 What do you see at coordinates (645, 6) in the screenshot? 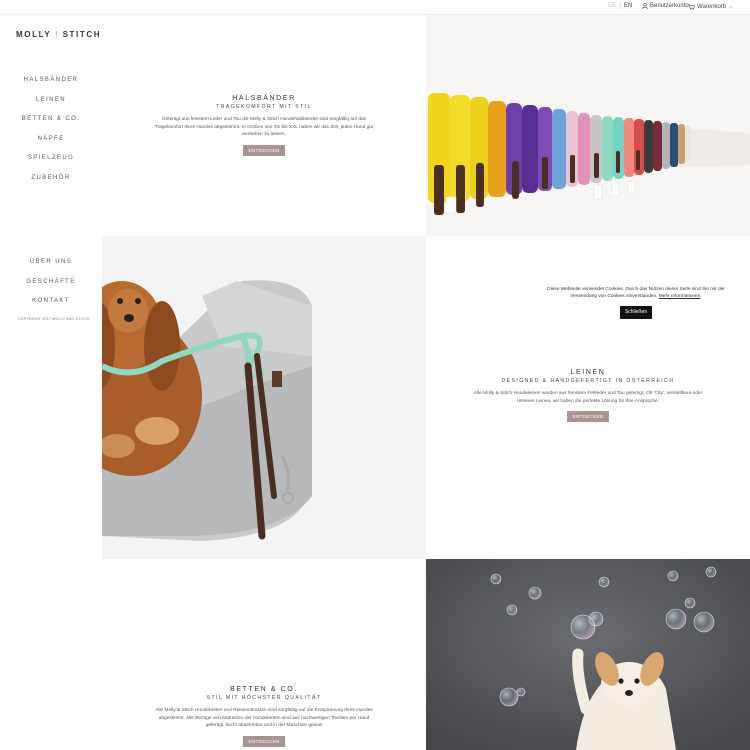
I see `user-icon` at bounding box center [645, 6].